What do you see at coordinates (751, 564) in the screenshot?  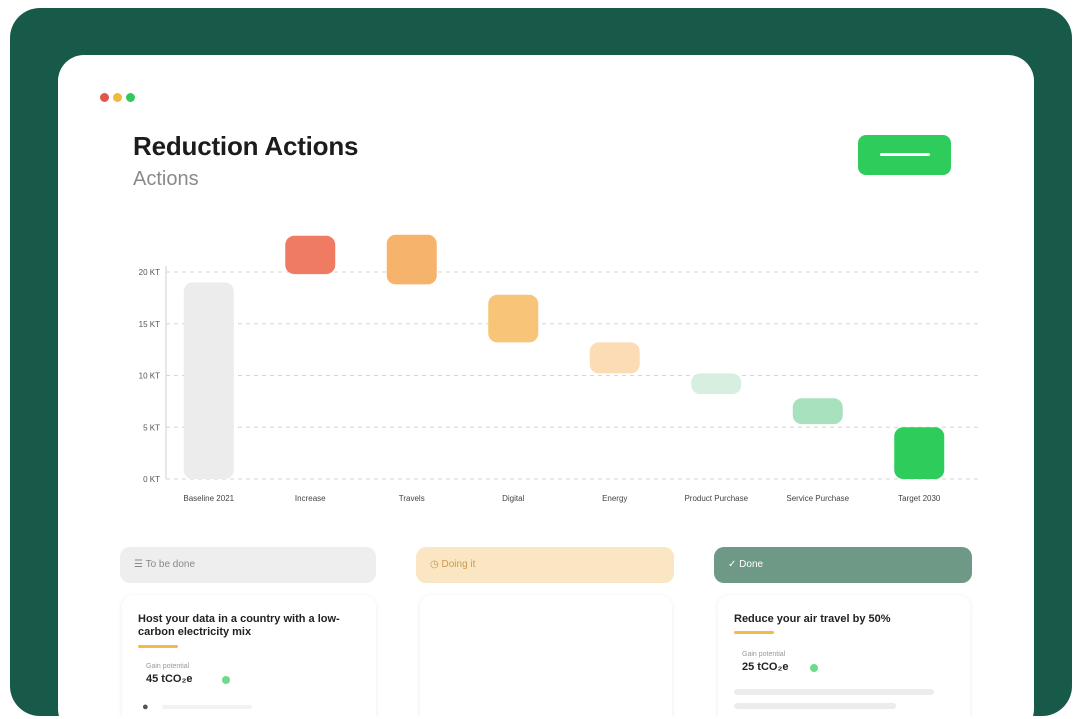 I see `column-label: Done` at bounding box center [751, 564].